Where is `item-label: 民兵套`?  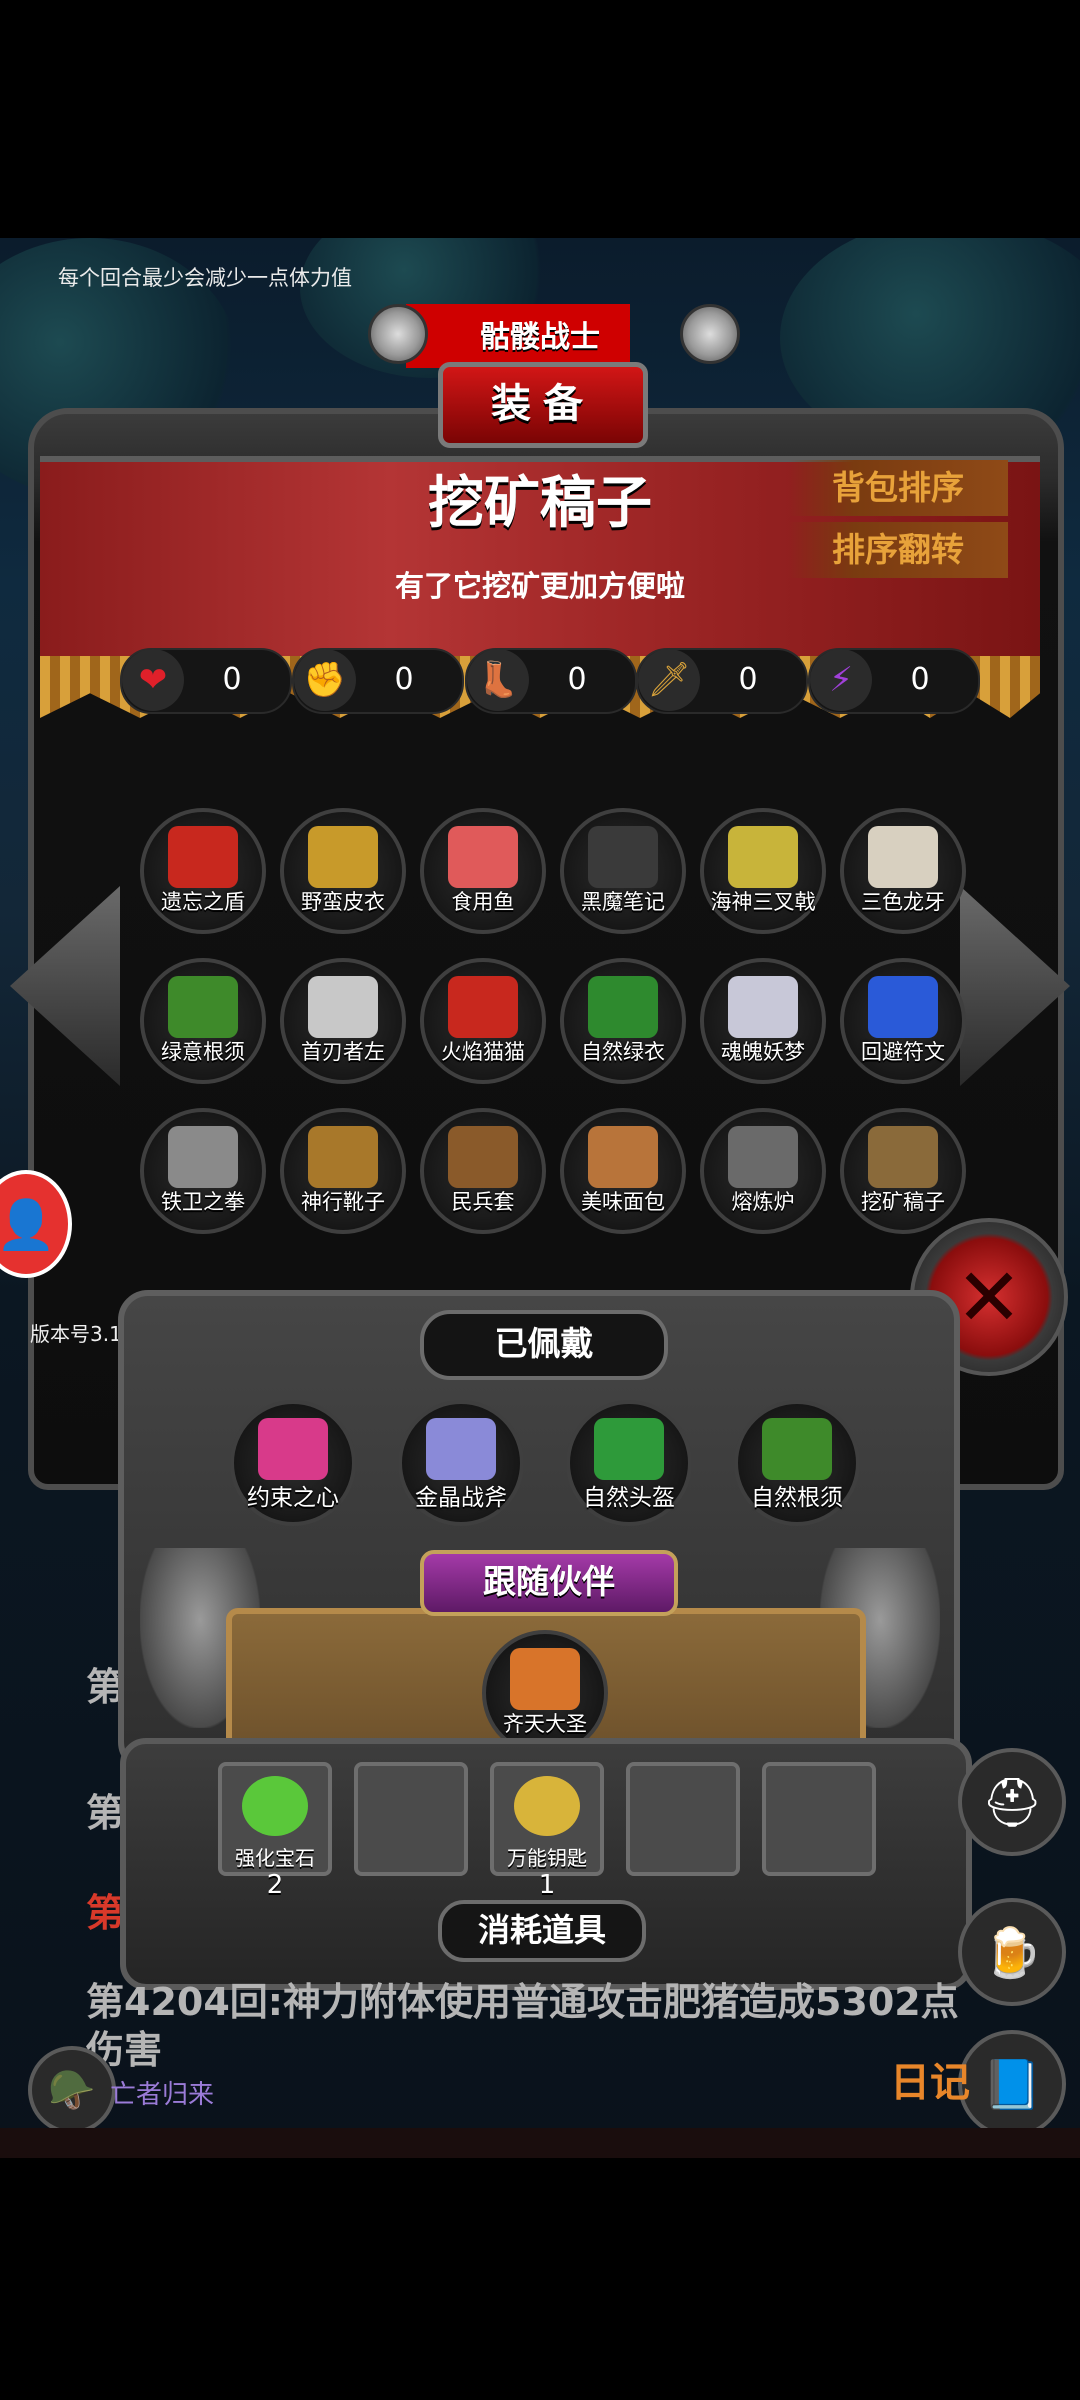 item-label: 民兵套 is located at coordinates (483, 1202).